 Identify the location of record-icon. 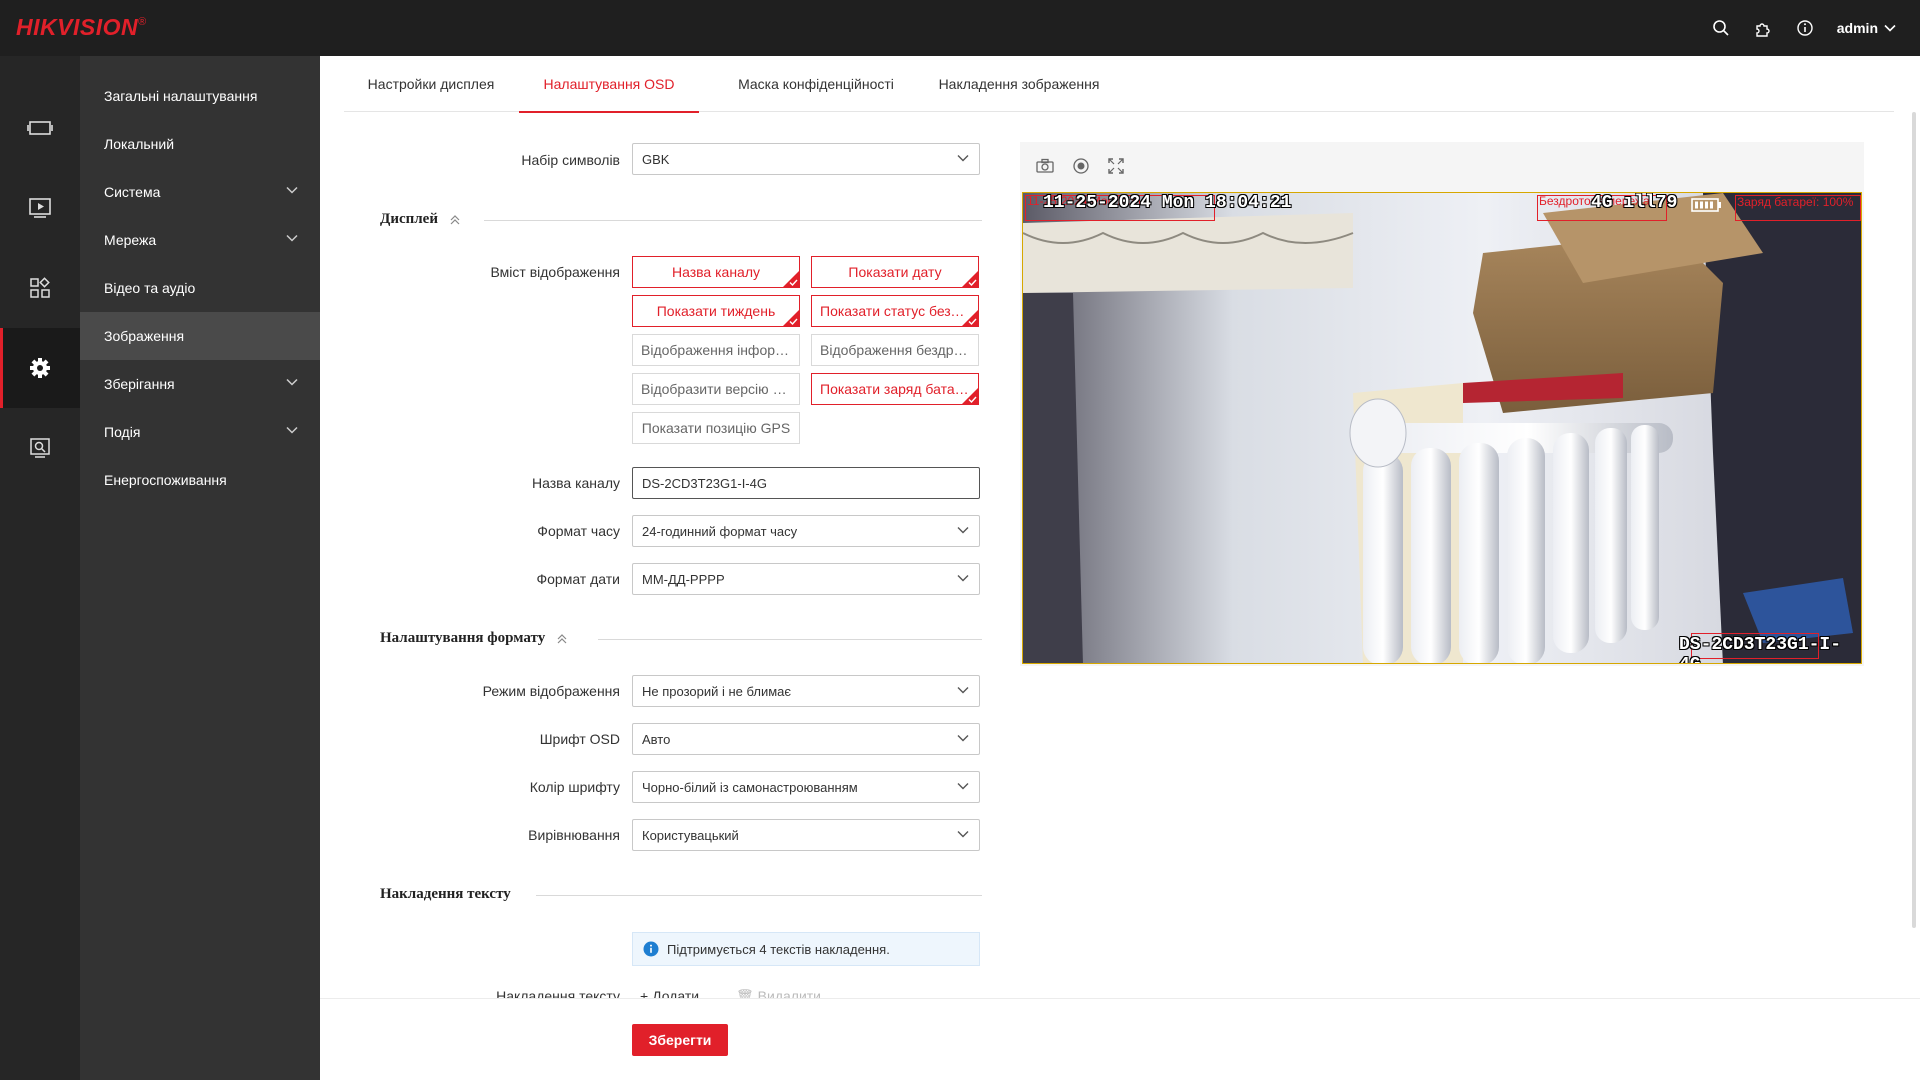
(1081, 166).